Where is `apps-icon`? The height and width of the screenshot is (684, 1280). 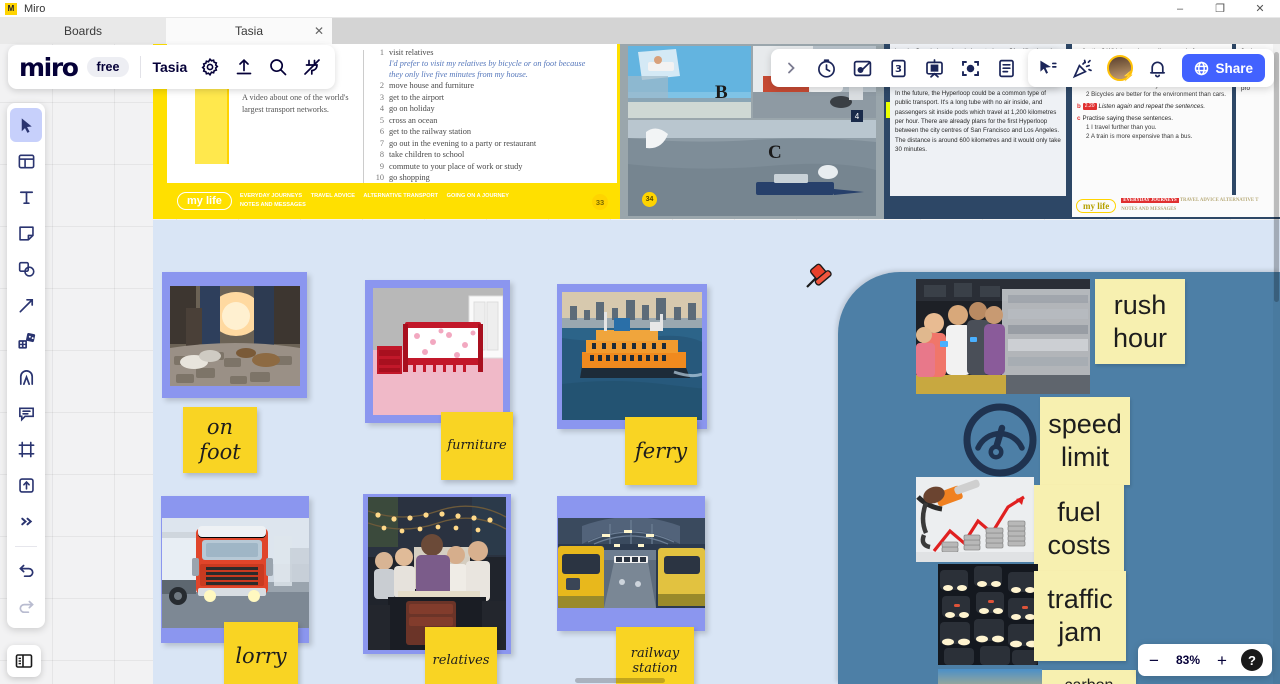 apps-icon is located at coordinates (312, 67).